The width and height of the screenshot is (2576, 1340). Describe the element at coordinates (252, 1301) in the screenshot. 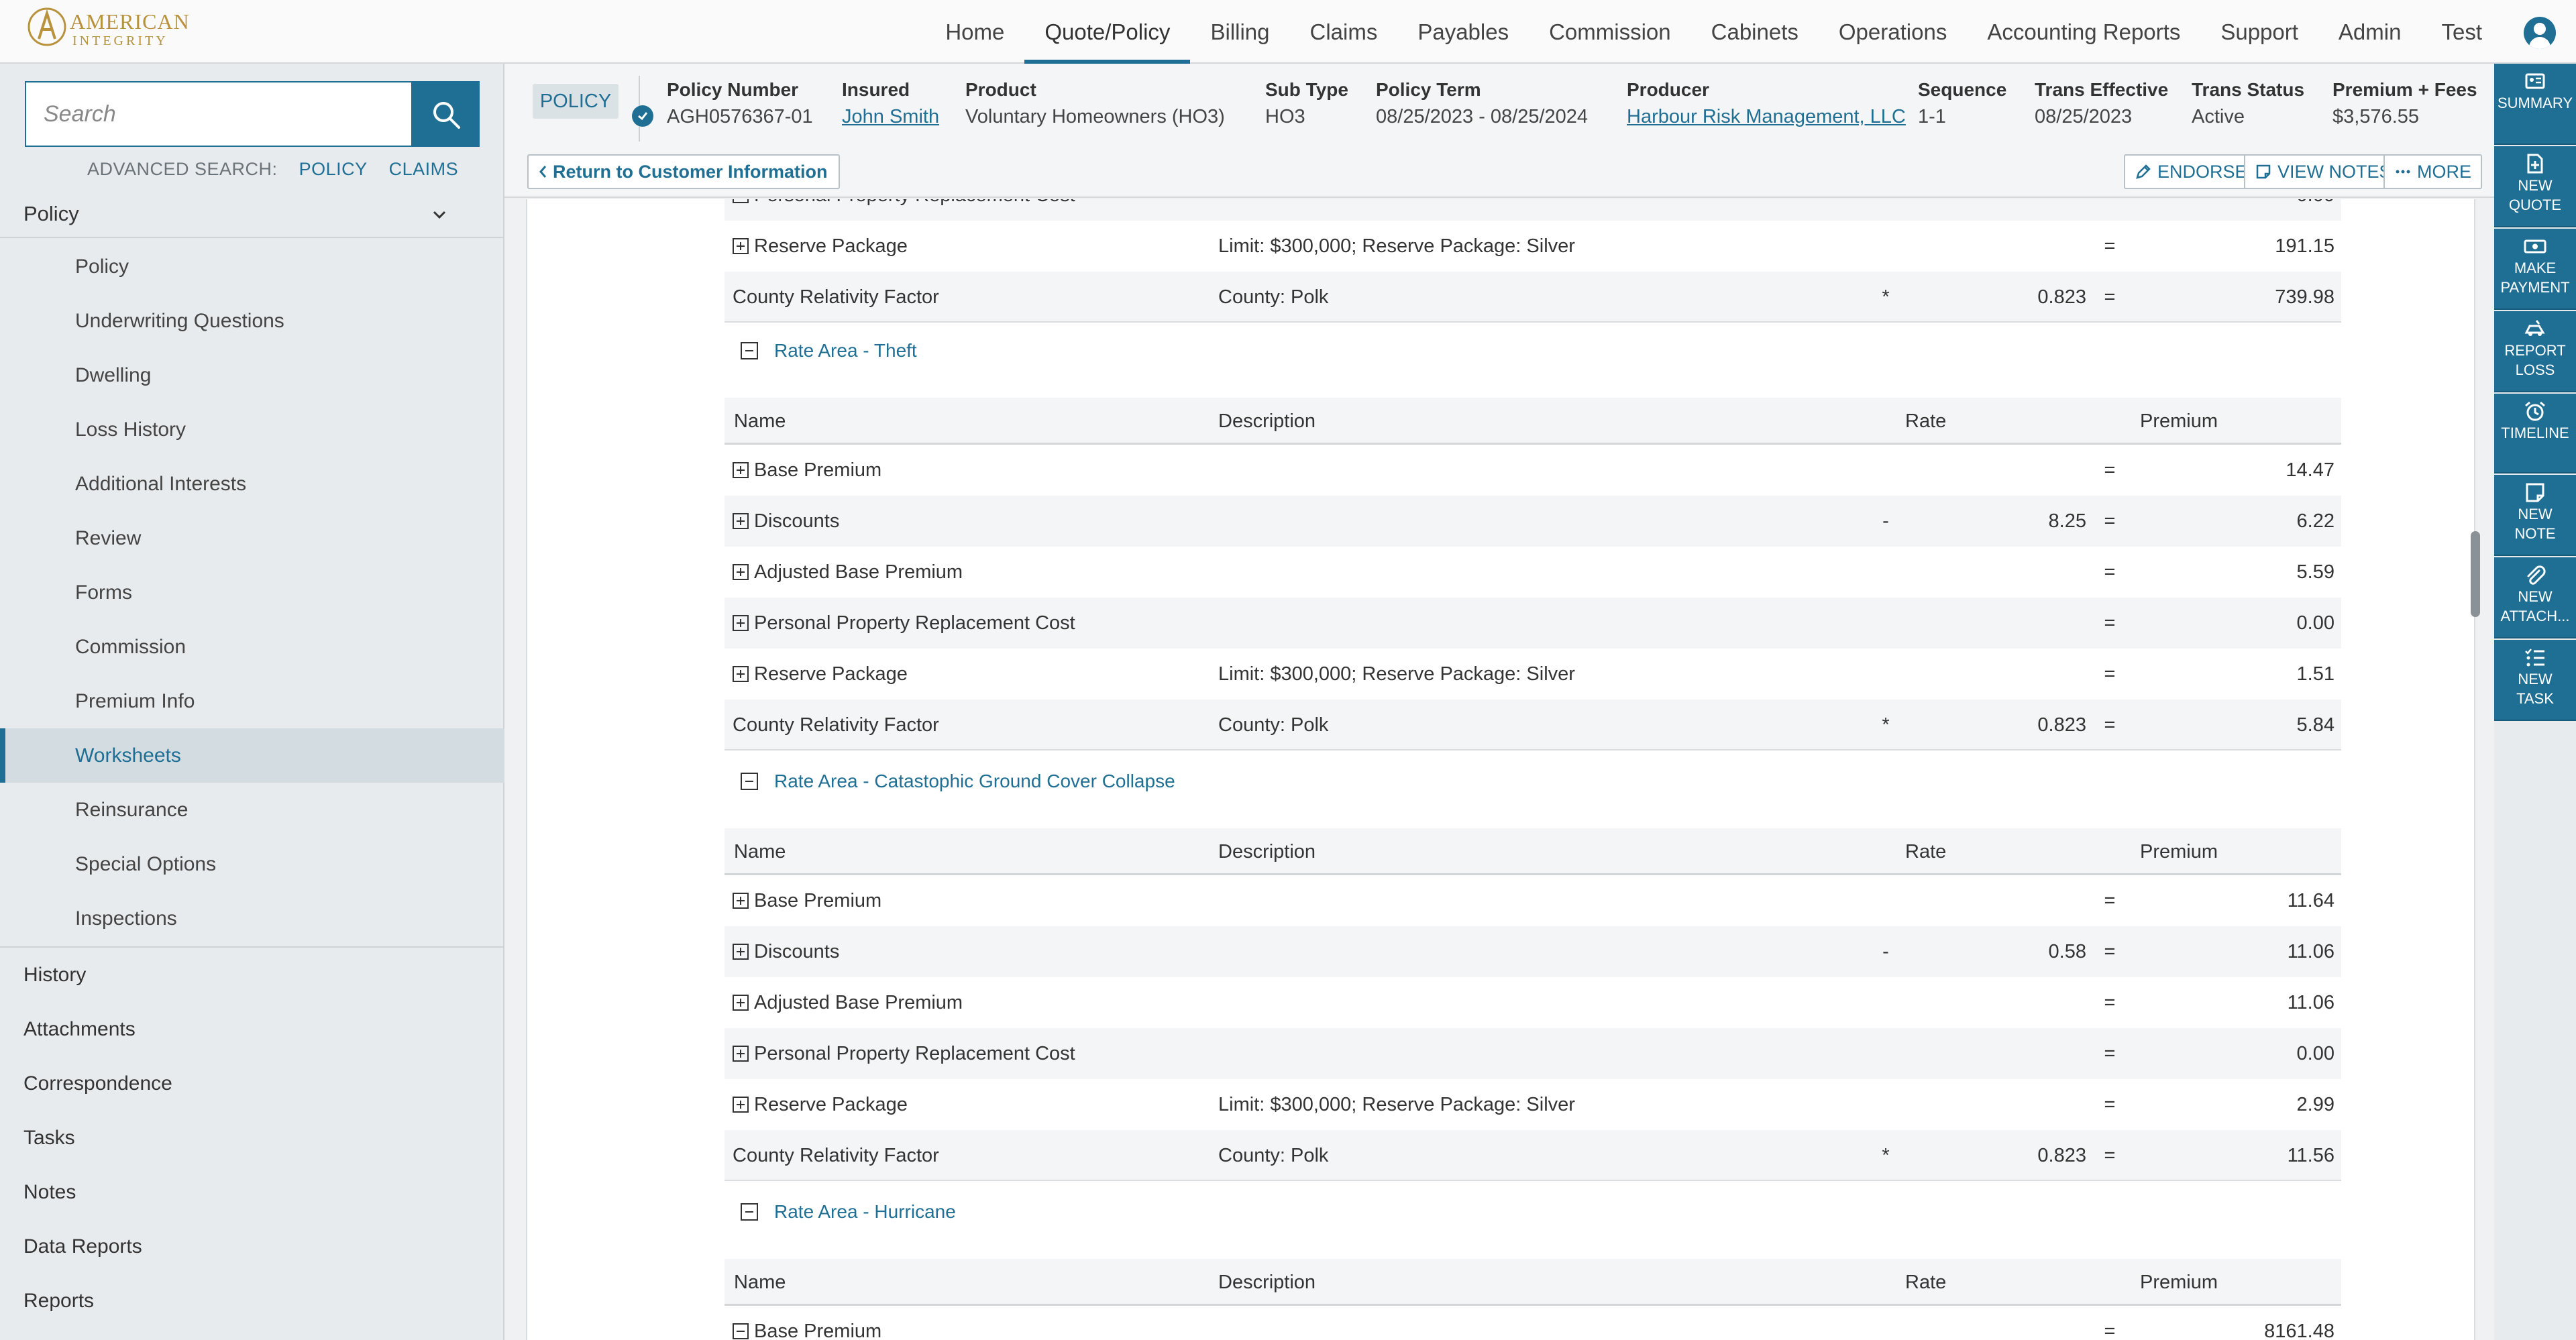

I see `sidebar-section-reports: Reports` at that location.